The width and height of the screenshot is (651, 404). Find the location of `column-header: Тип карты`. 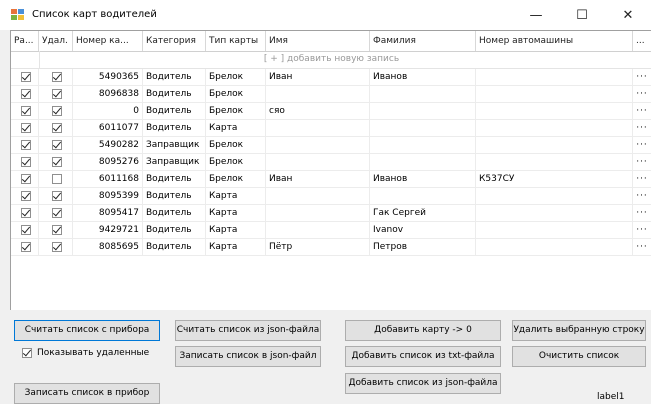

column-header: Тип карты is located at coordinates (236, 41).